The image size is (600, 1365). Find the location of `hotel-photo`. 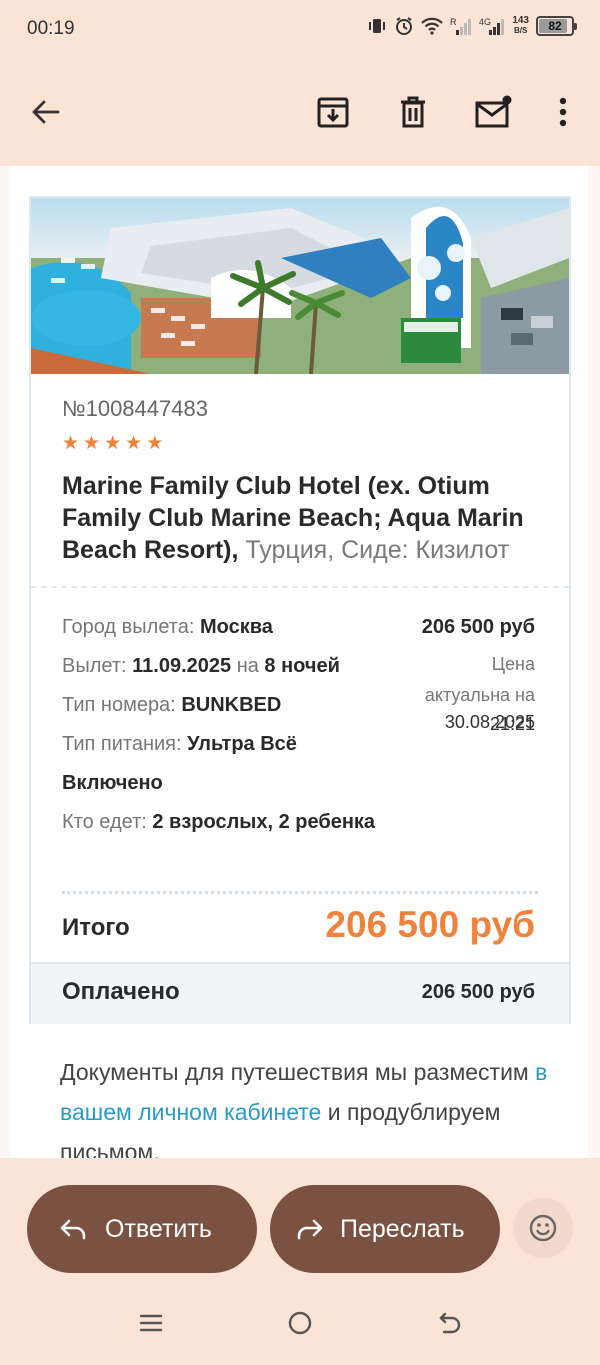

hotel-photo is located at coordinates (300, 286).